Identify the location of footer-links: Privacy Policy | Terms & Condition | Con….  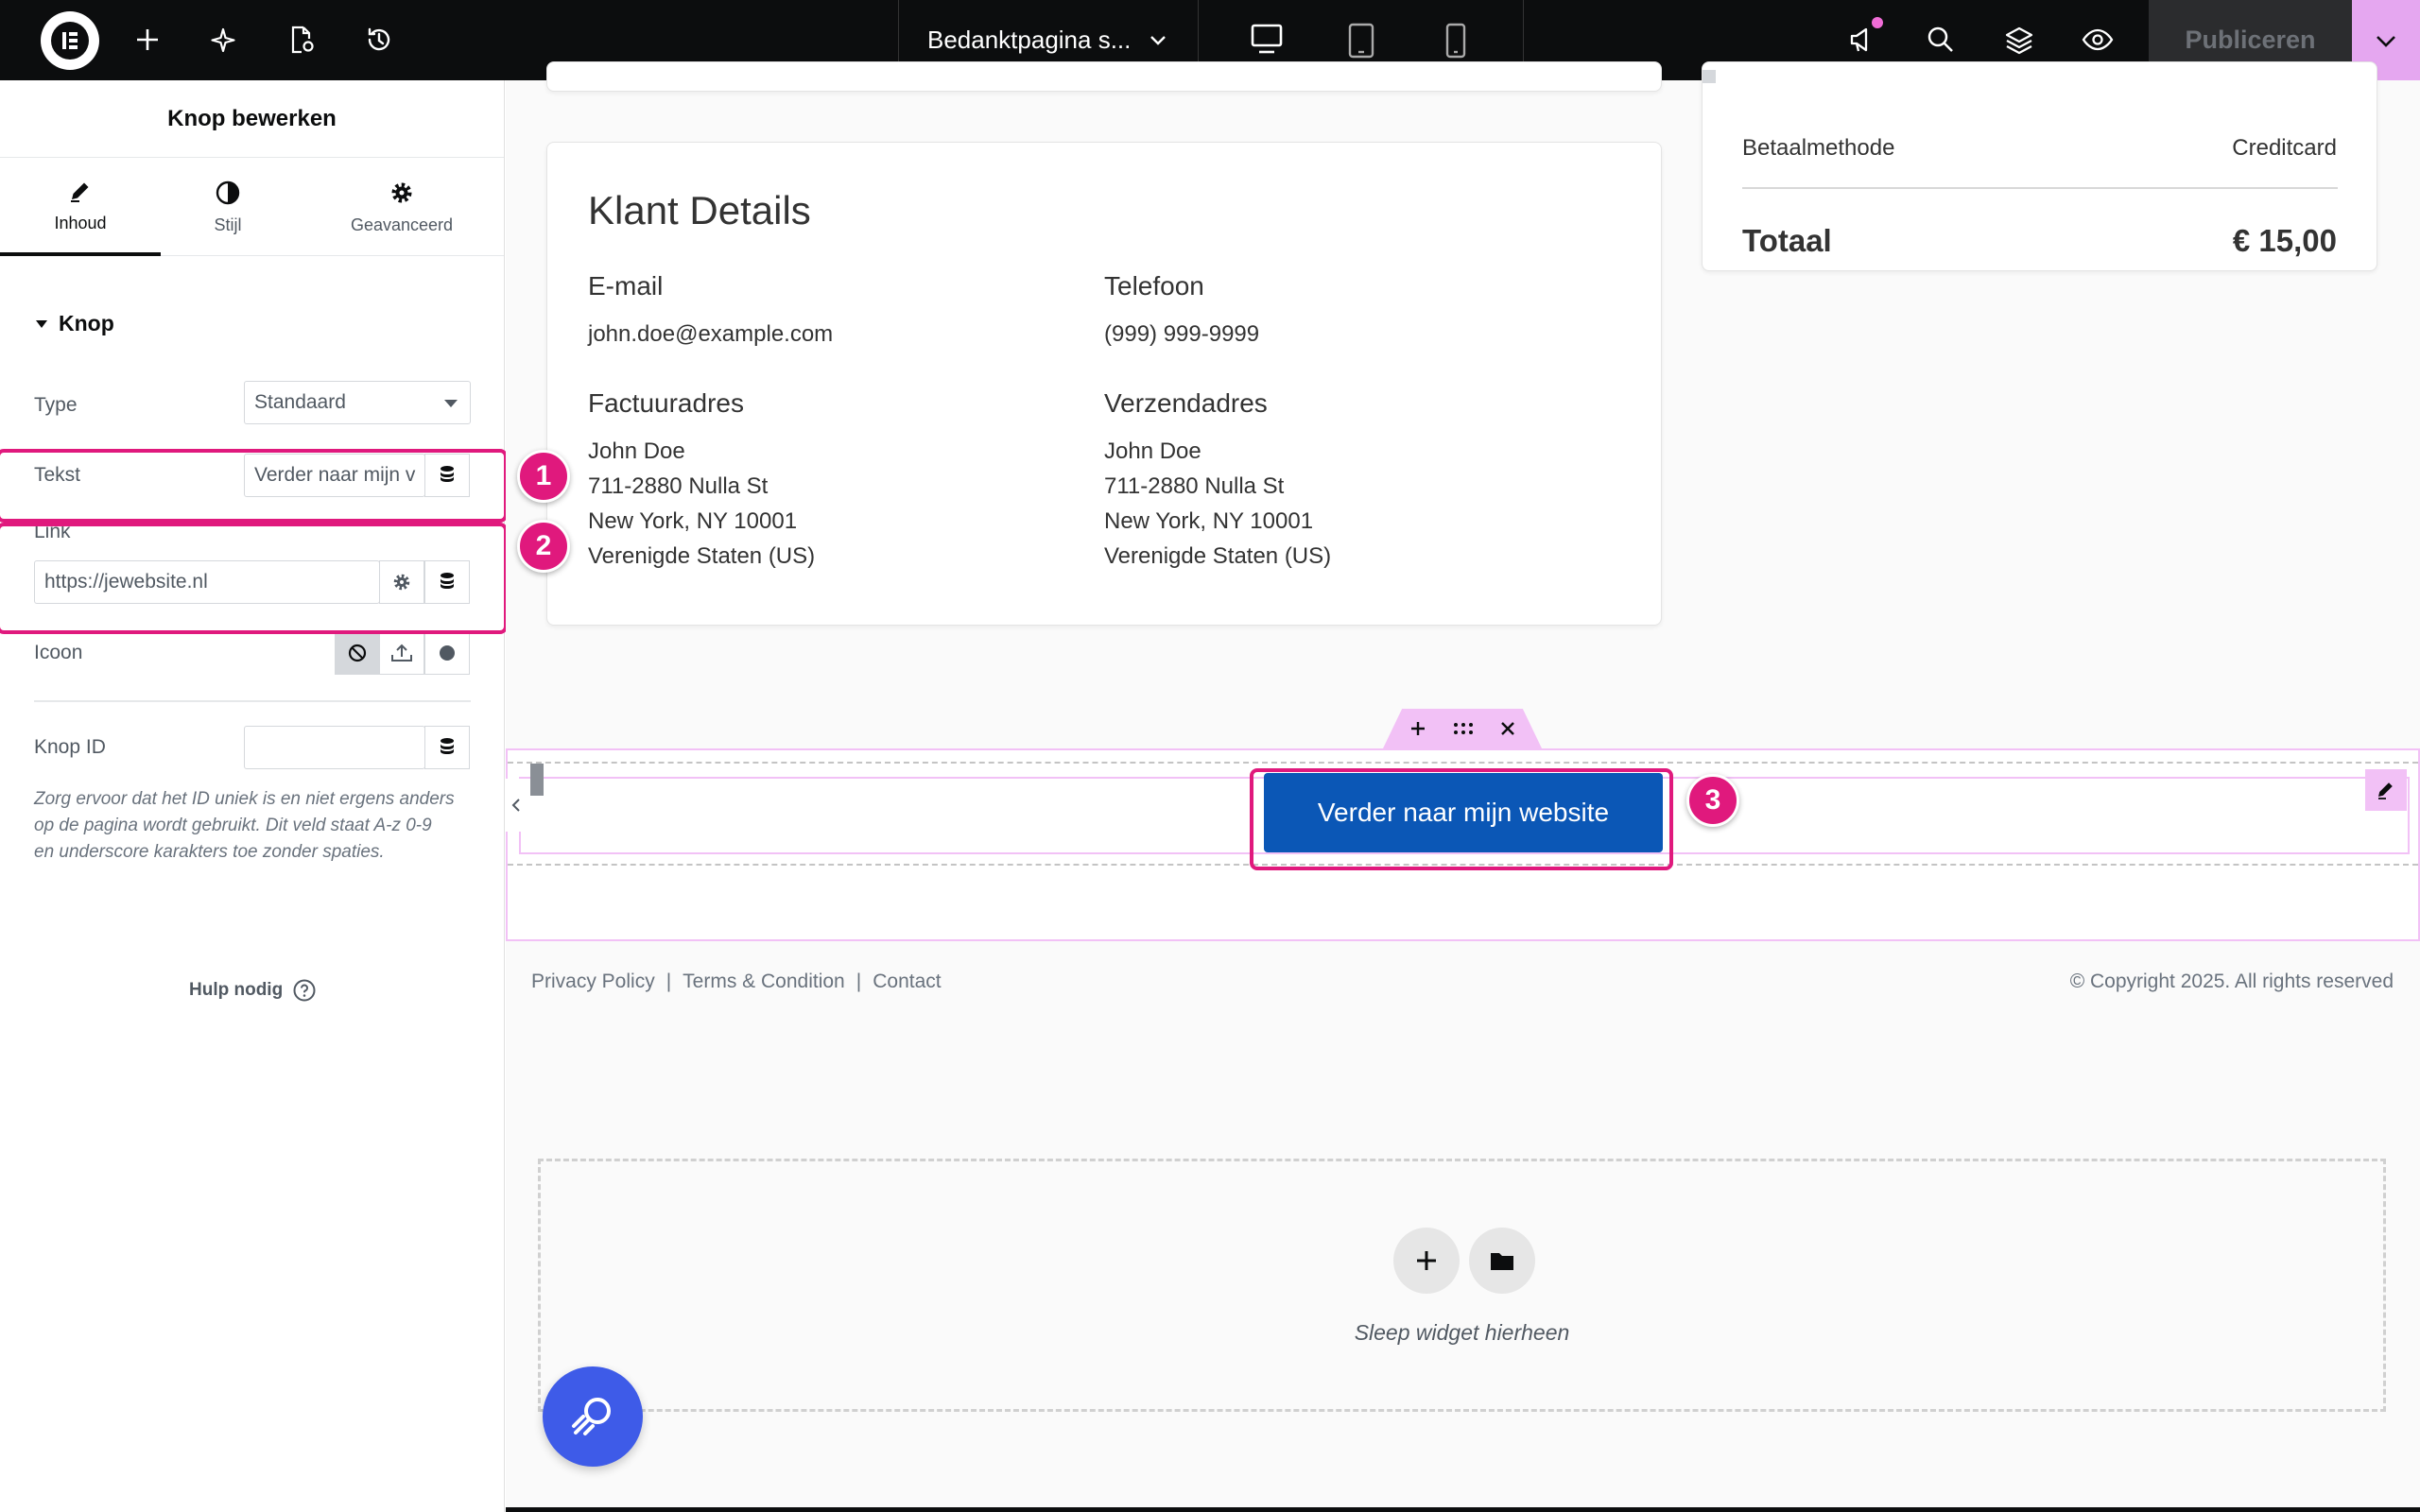
(736, 982).